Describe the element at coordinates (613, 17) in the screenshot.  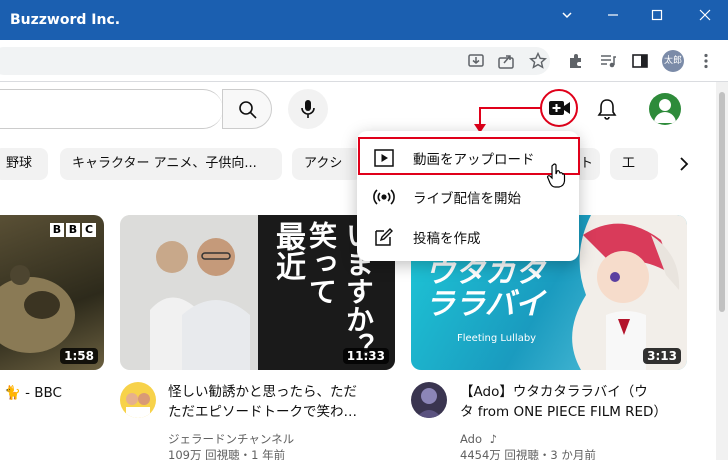
I see `minimize-icon` at that location.